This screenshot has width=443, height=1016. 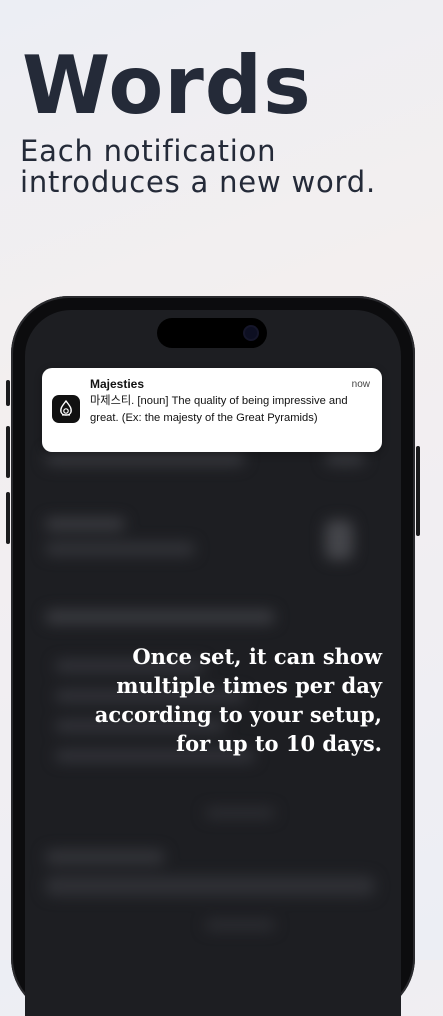 What do you see at coordinates (198, 166) in the screenshot?
I see `hero-subtitle: Each notification introduces a new word.` at bounding box center [198, 166].